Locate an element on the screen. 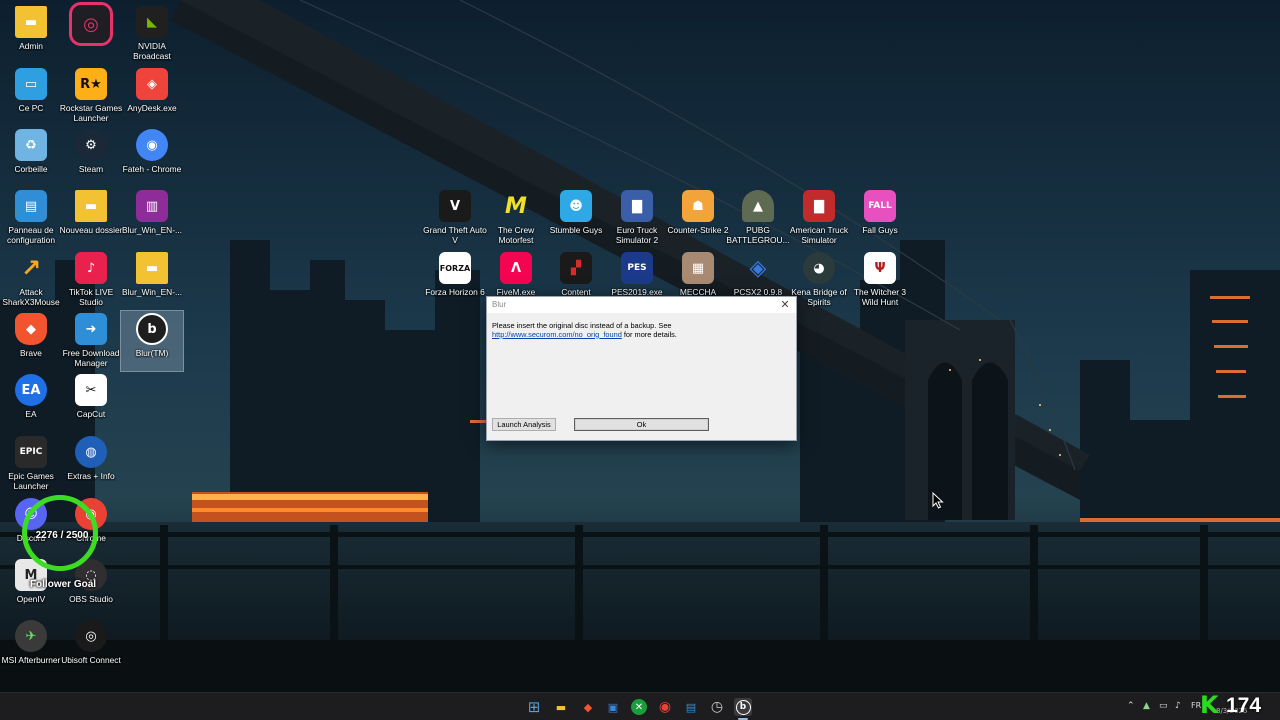 The image size is (1280, 720). desktop-icon-nvidia-broadcast: ◣ NVIDIA Broadcast is located at coordinates (152, 34).